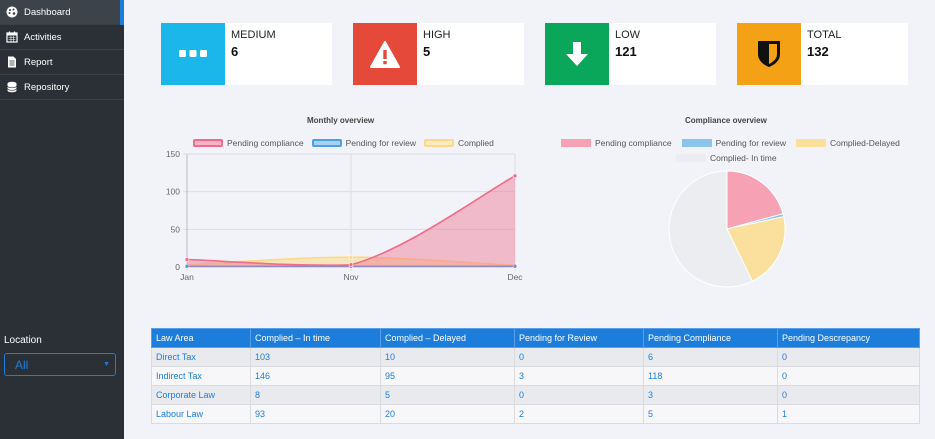 Image resolution: width=935 pixels, height=439 pixels. Describe the element at coordinates (235, 51) in the screenshot. I see `card-value: 6` at that location.